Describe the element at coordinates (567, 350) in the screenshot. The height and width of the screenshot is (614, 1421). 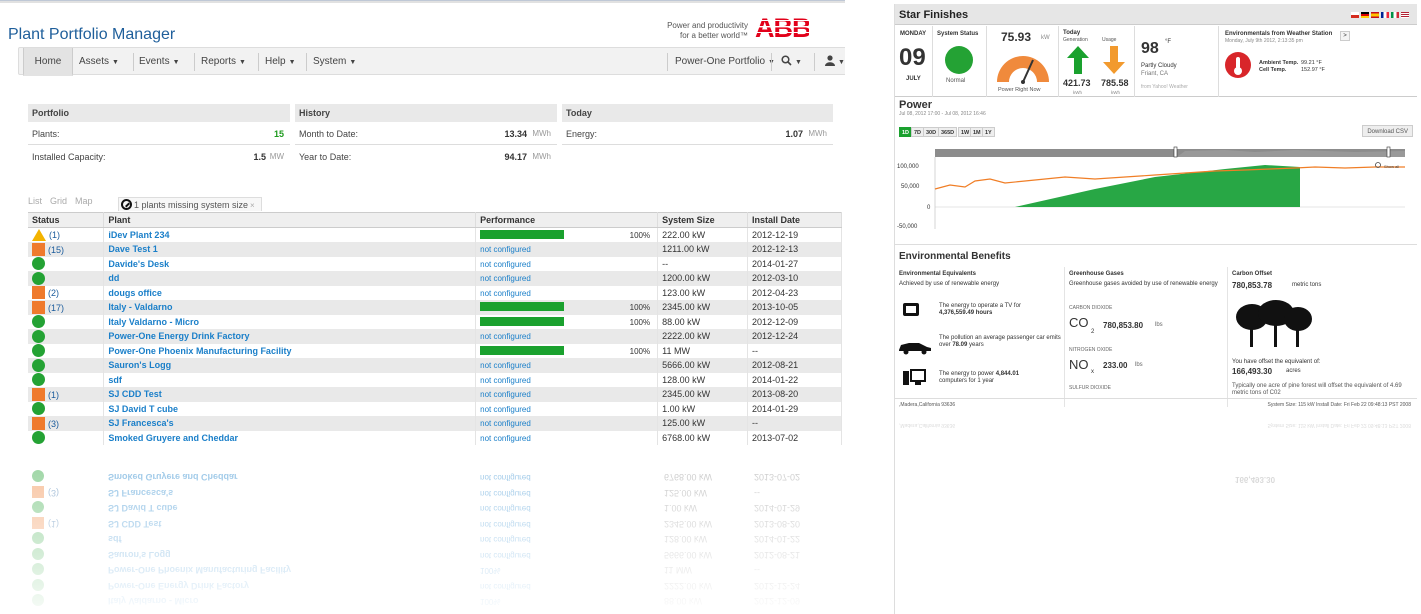
I see `performance-cell: 100%` at that location.